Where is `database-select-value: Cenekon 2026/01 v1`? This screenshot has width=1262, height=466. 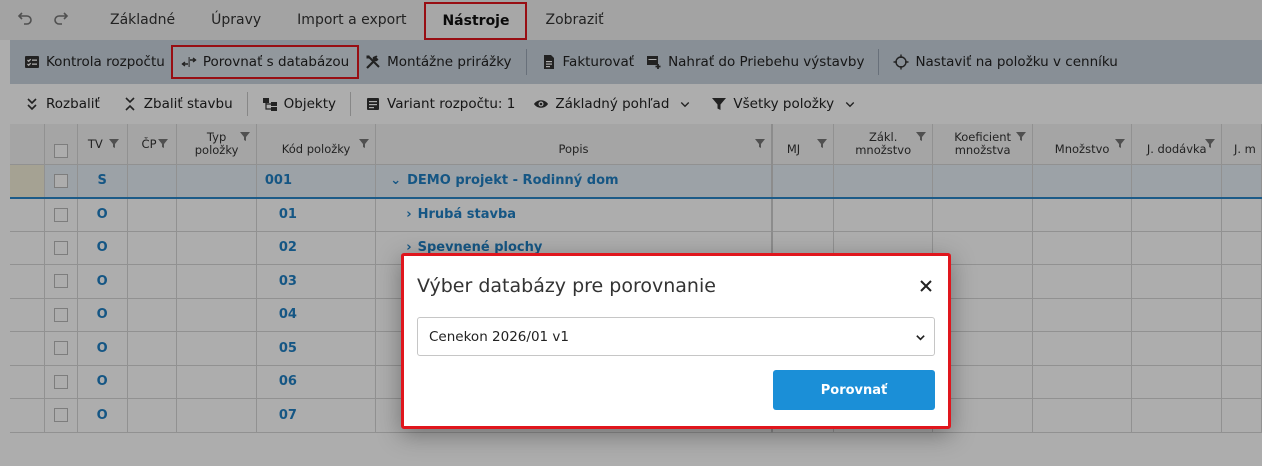
database-select-value: Cenekon 2026/01 v1 is located at coordinates (499, 336).